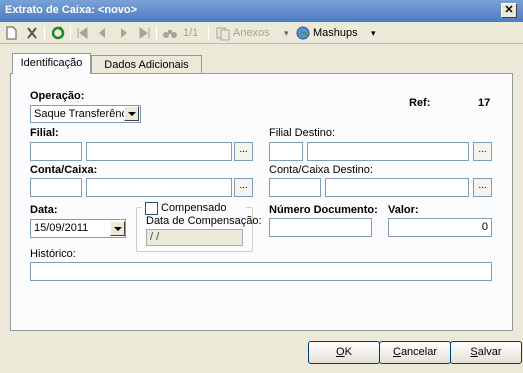 The height and width of the screenshot is (373, 523). I want to click on record-position: 1/1, so click(191, 33).